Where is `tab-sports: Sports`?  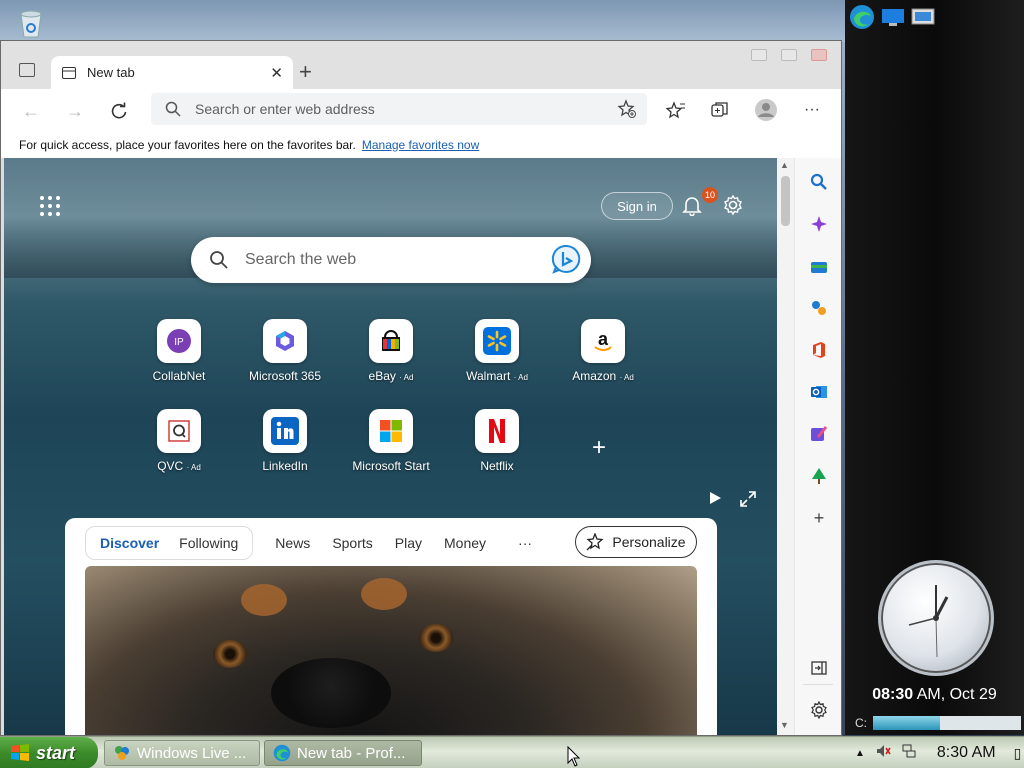 tab-sports: Sports is located at coordinates (352, 543).